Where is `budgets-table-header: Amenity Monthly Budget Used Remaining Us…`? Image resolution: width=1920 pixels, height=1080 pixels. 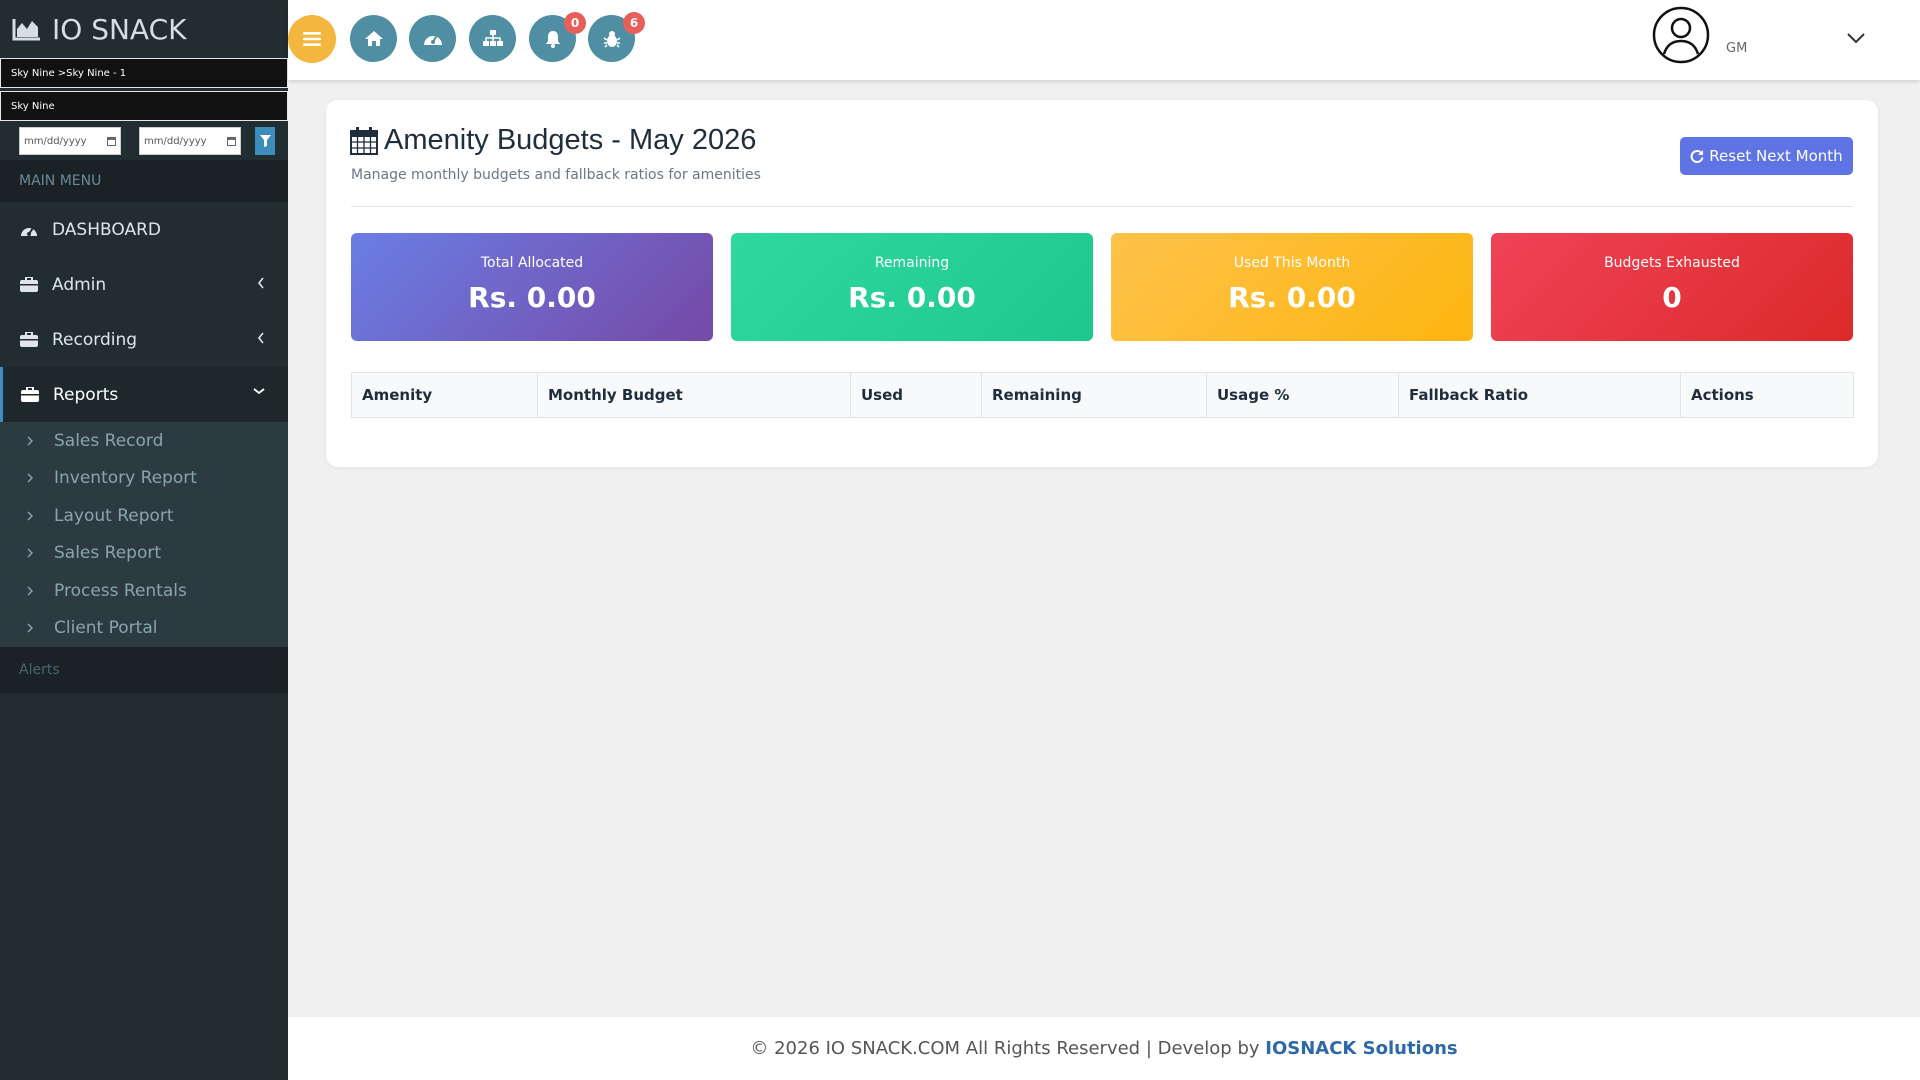 budgets-table-header: Amenity Monthly Budget Used Remaining Us… is located at coordinates (1102, 395).